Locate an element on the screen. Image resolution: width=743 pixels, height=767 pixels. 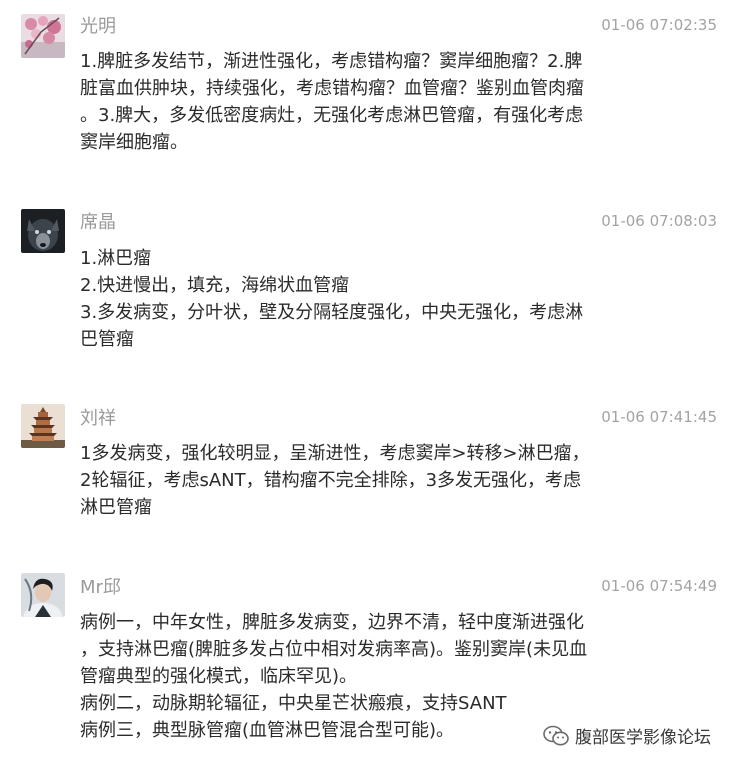
comment-line: 管瘤典型的强化模式，临床罕见)。 is located at coordinates (219, 676).